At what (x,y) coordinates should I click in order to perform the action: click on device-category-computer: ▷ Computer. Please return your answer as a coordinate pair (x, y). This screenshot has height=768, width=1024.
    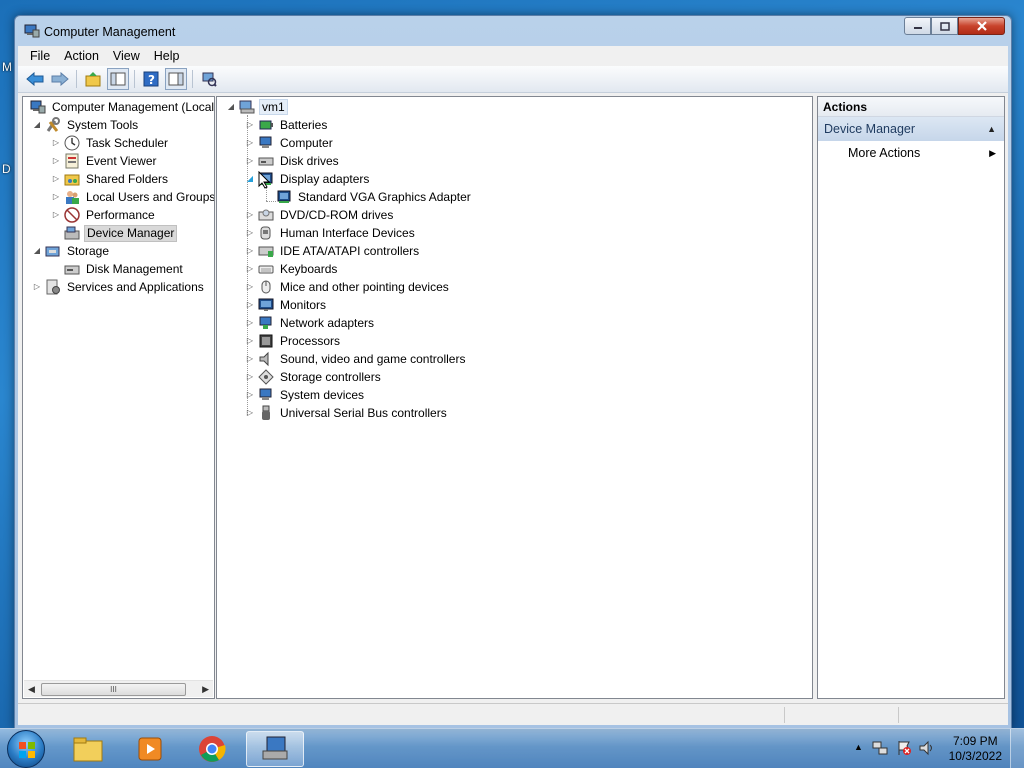
    Looking at the image, I should click on (290, 143).